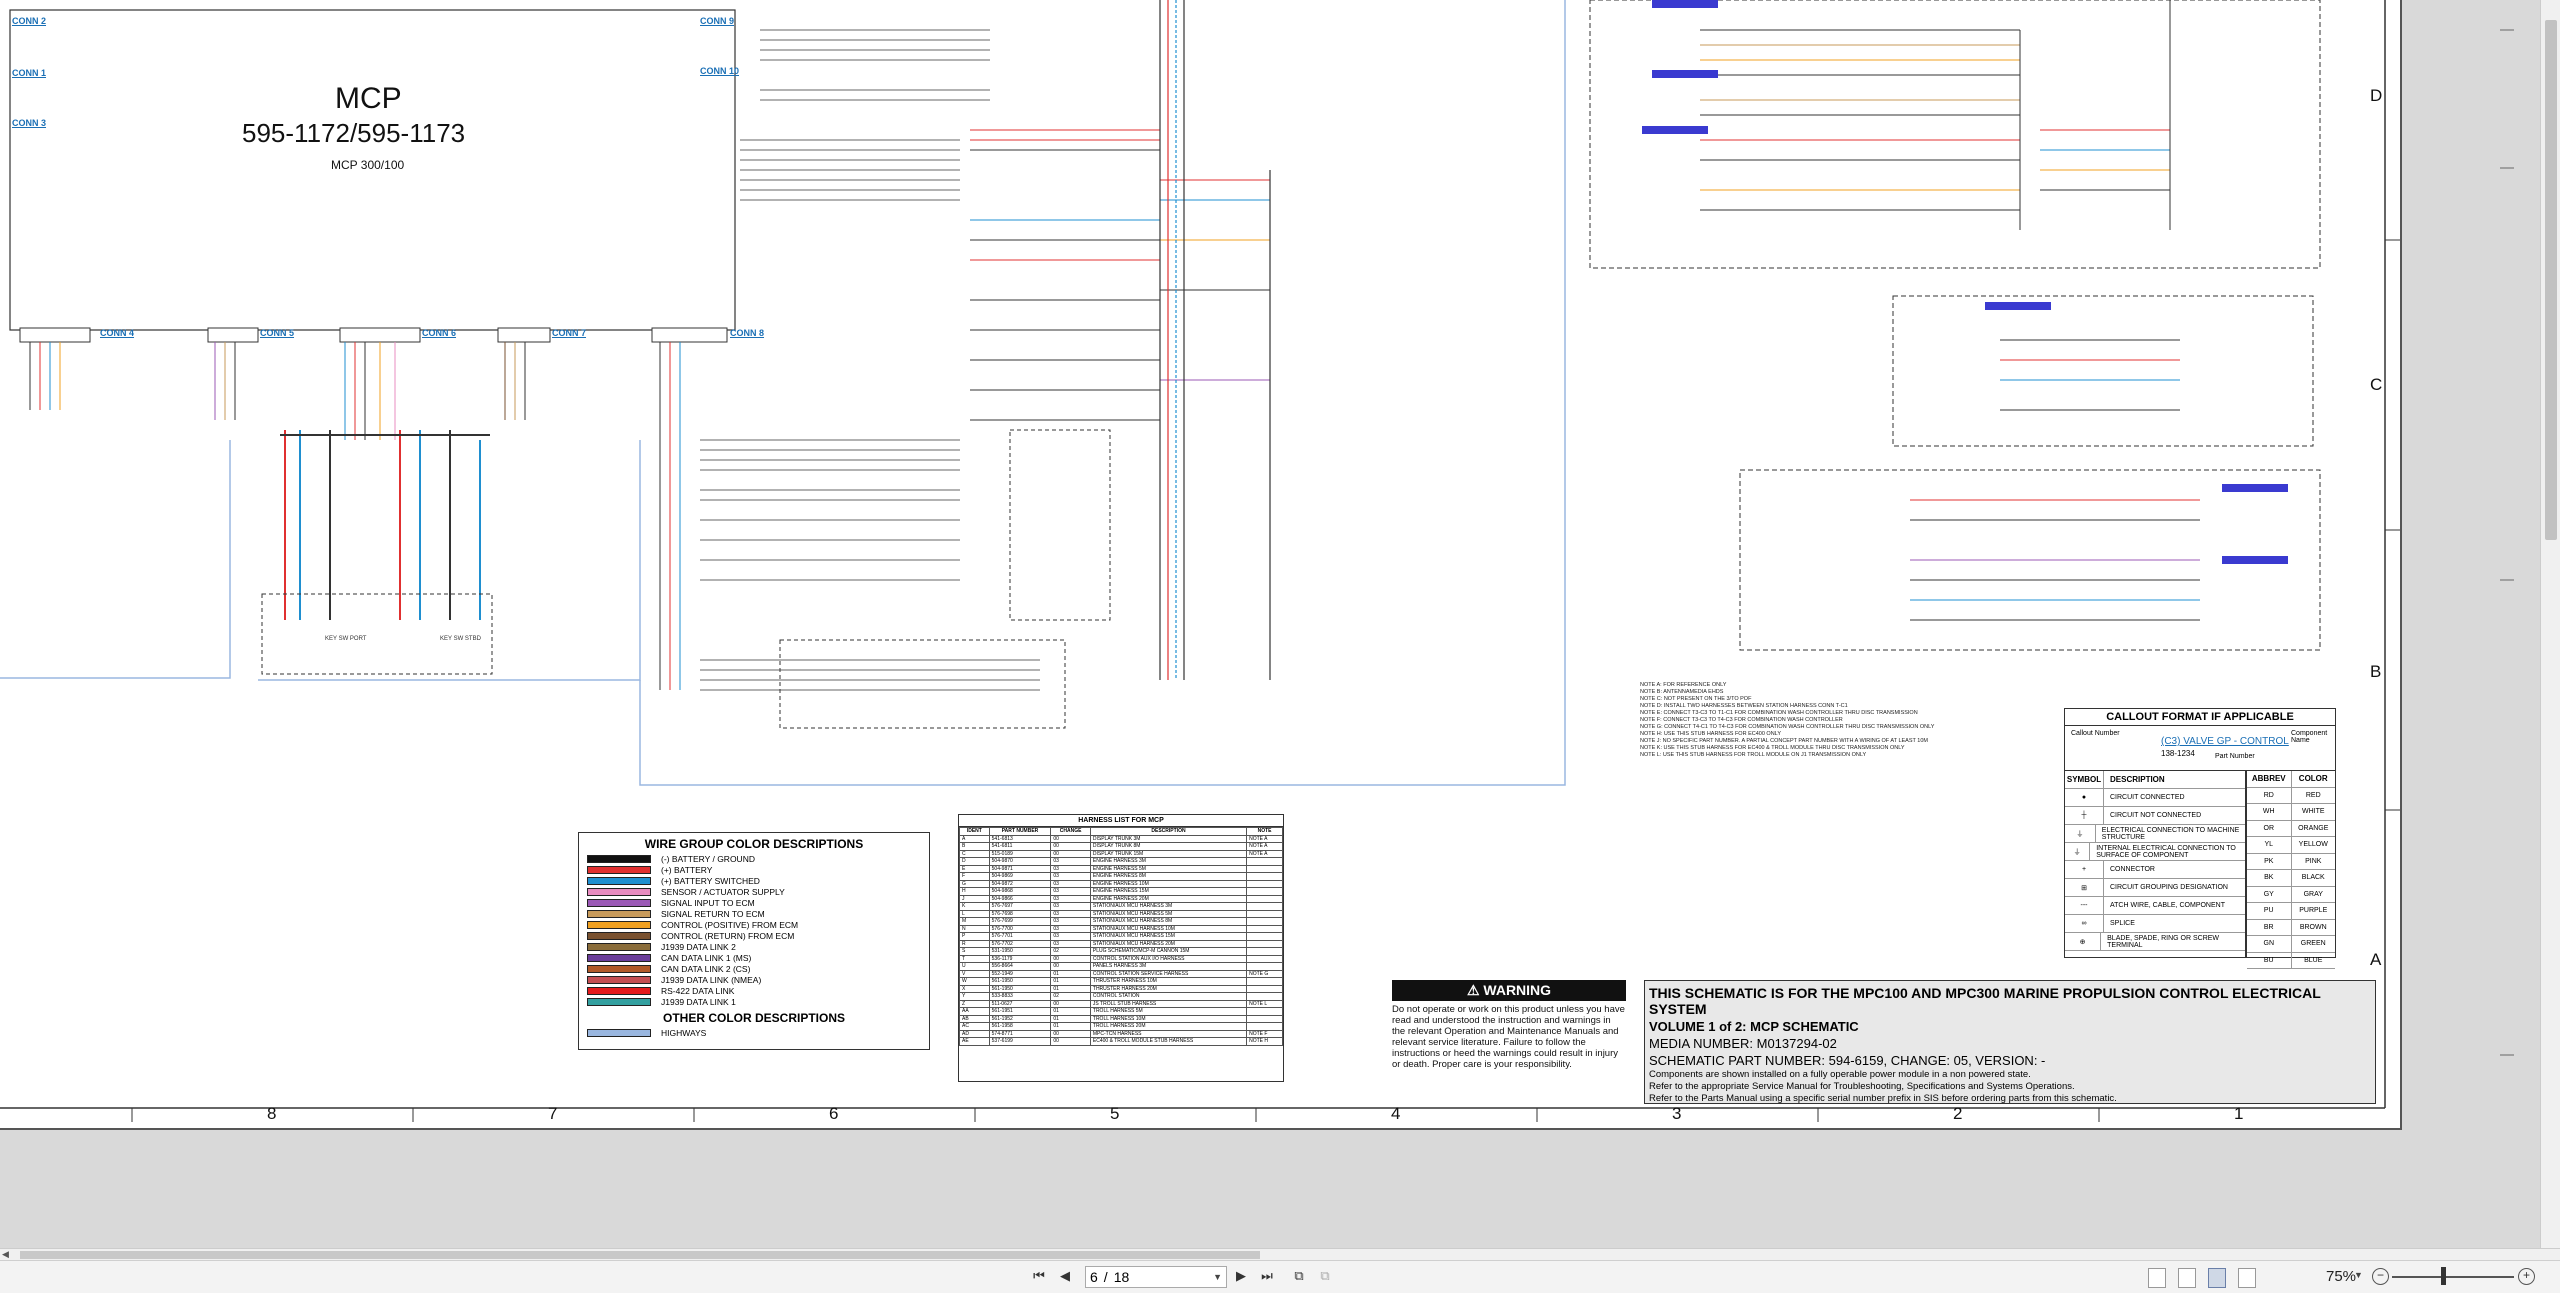  I want to click on horizontal-scroll-thumb, so click(640, 1255).